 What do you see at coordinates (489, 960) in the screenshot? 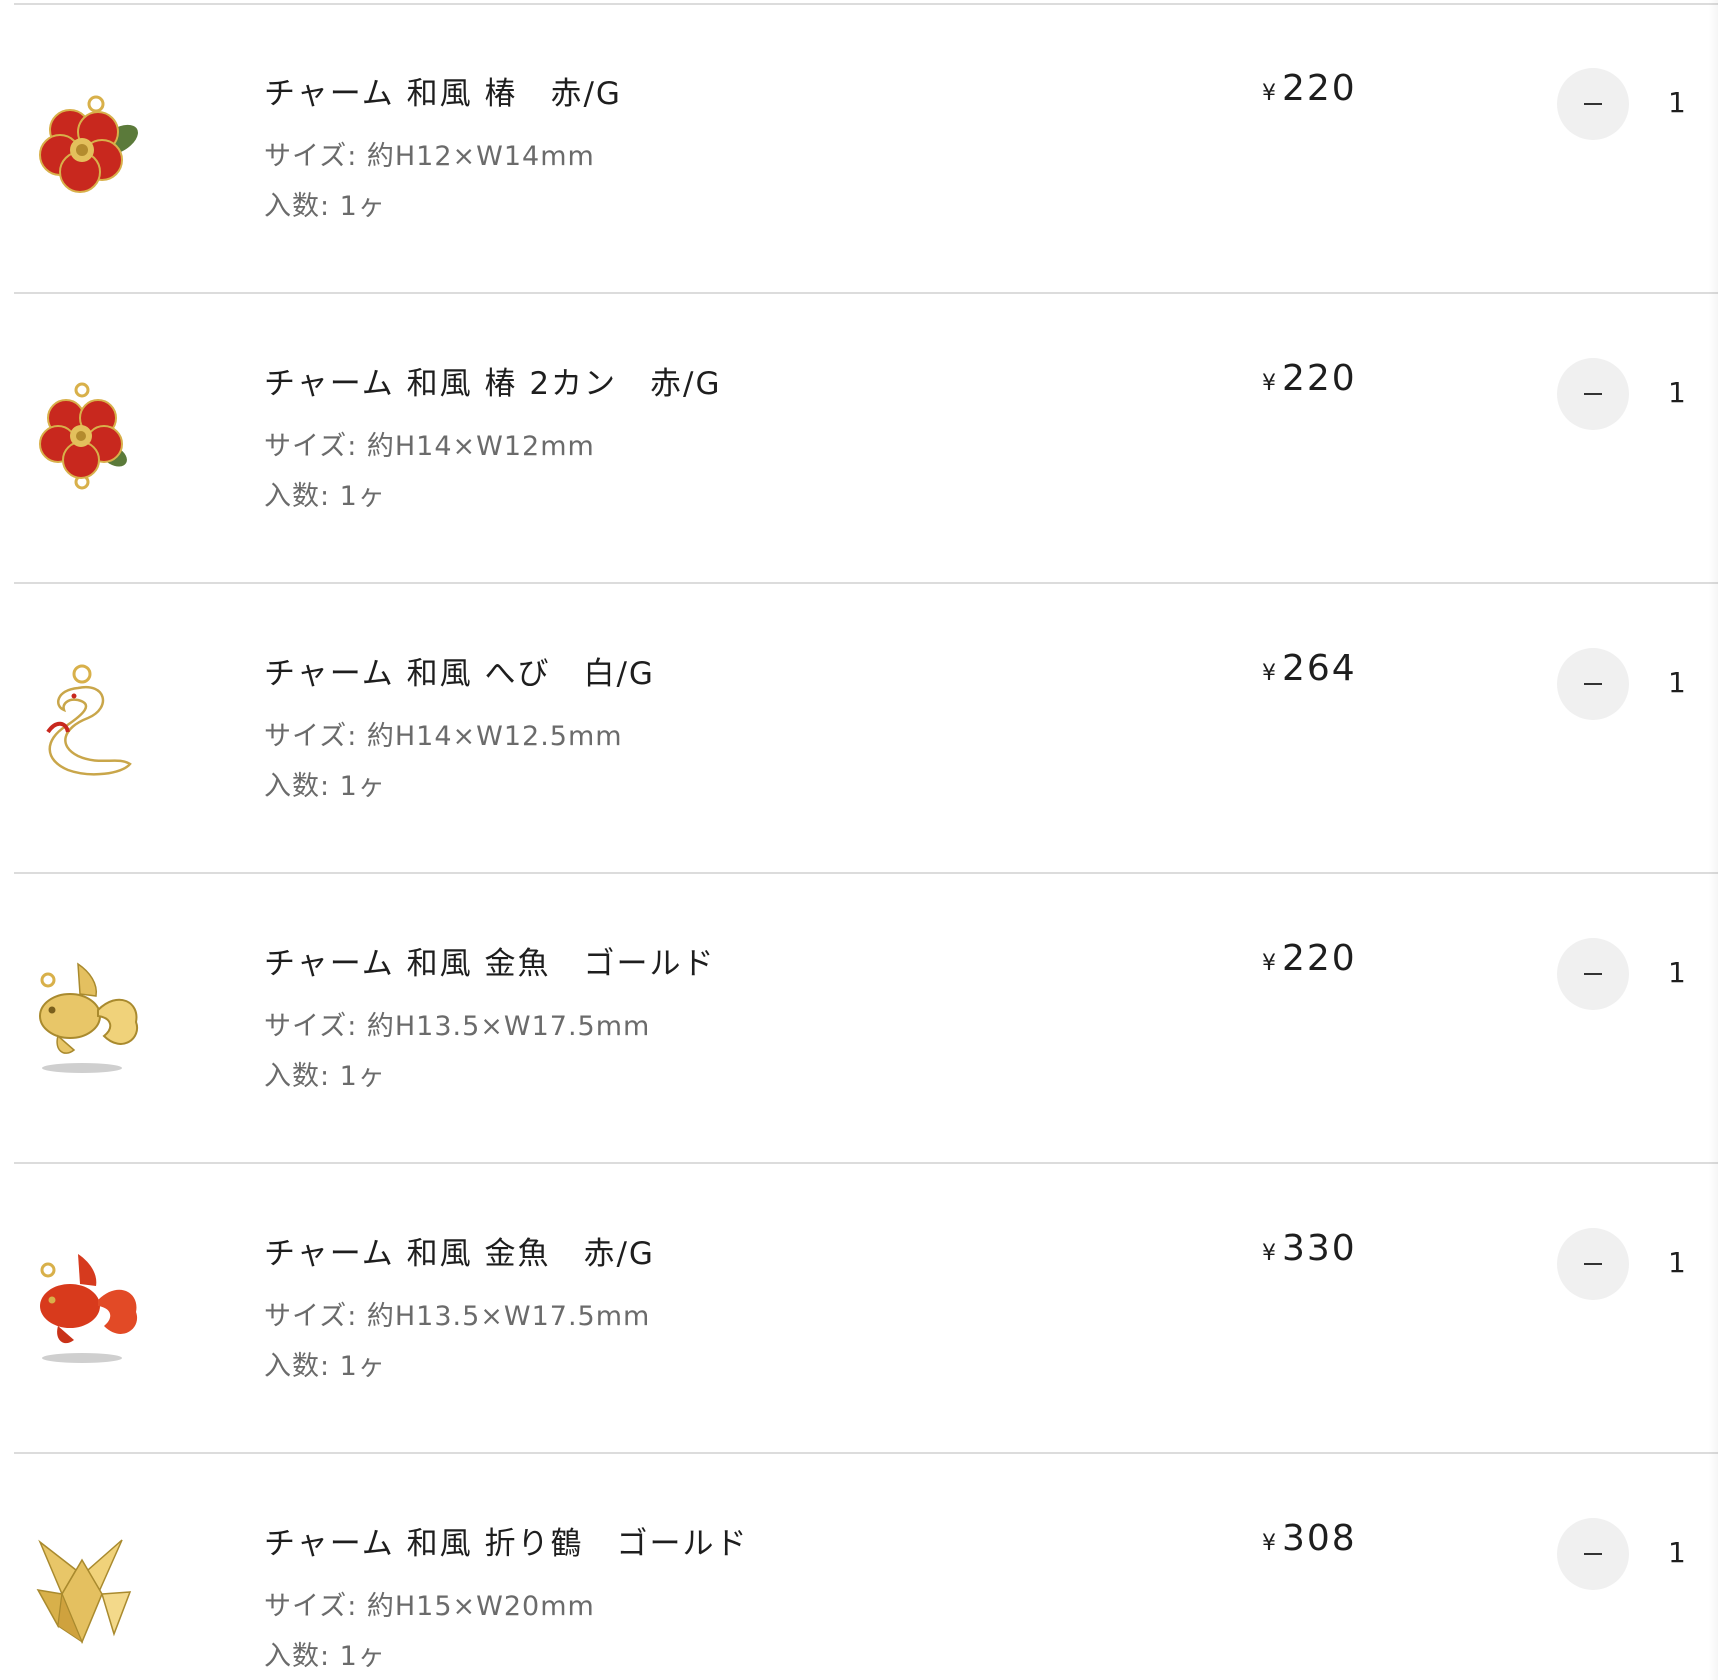
I see `item-name: チャーム 和風 金魚 ゴールド` at bounding box center [489, 960].